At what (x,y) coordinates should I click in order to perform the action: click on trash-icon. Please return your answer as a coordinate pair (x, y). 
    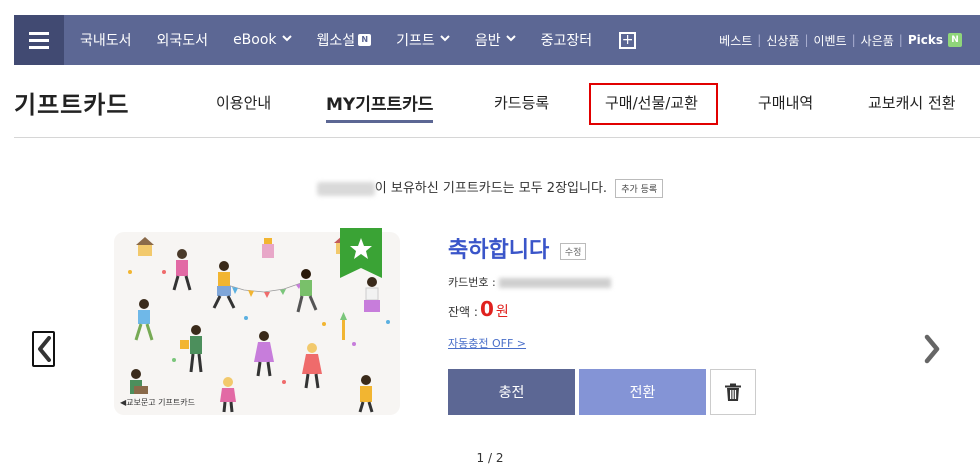
    Looking at the image, I should click on (733, 392).